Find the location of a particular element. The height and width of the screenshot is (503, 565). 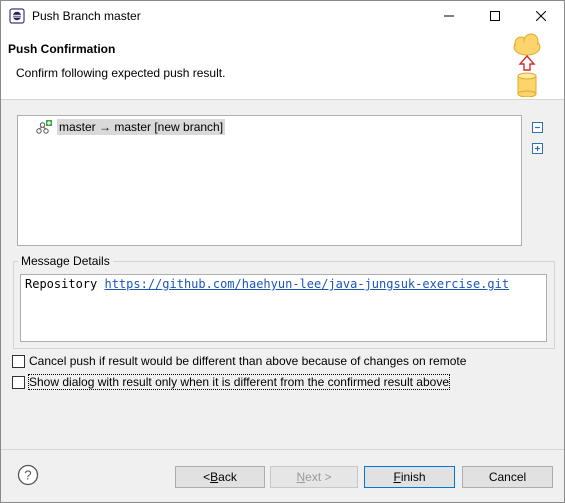

maximize-button is located at coordinates (495, 16).